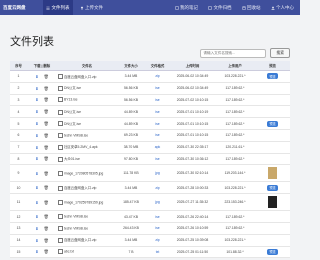 The height and width of the screenshot is (260, 320). I want to click on row-preview, so click(272, 135).